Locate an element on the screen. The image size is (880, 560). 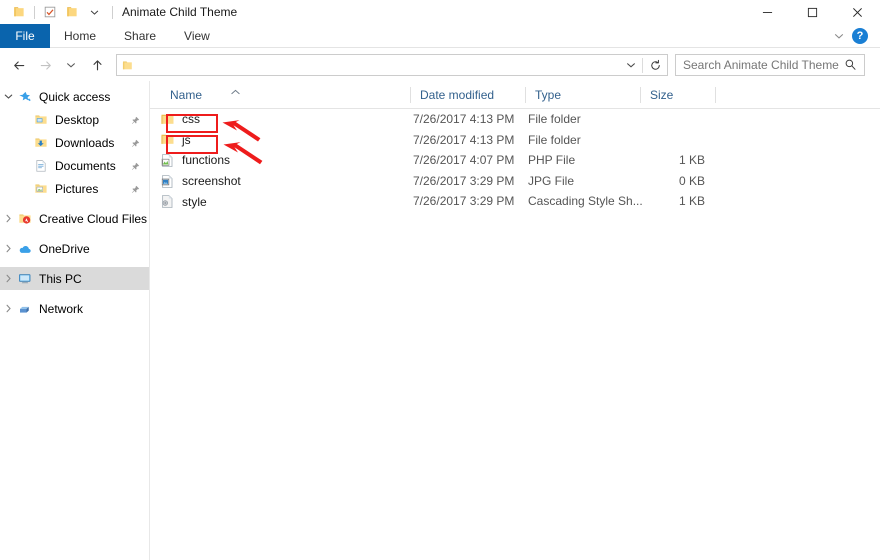
address-dropdown-icon is located at coordinates (631, 65).